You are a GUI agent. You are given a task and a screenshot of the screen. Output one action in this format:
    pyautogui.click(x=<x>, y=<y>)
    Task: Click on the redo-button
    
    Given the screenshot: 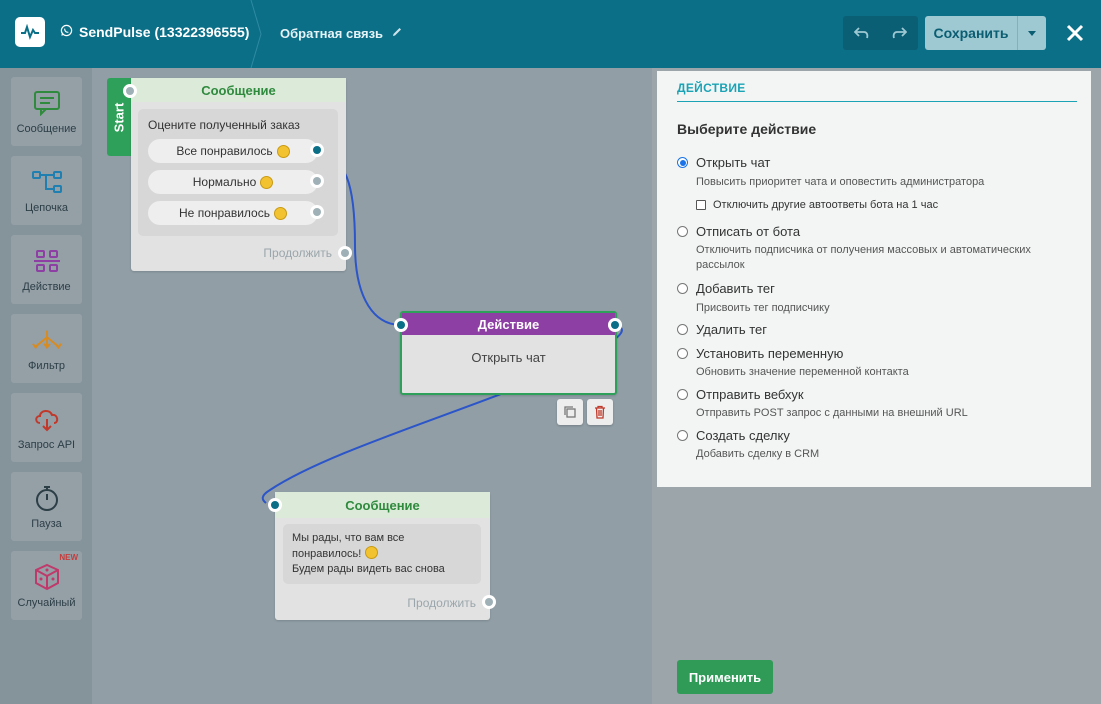 What is the action you would take?
    pyautogui.click(x=900, y=33)
    